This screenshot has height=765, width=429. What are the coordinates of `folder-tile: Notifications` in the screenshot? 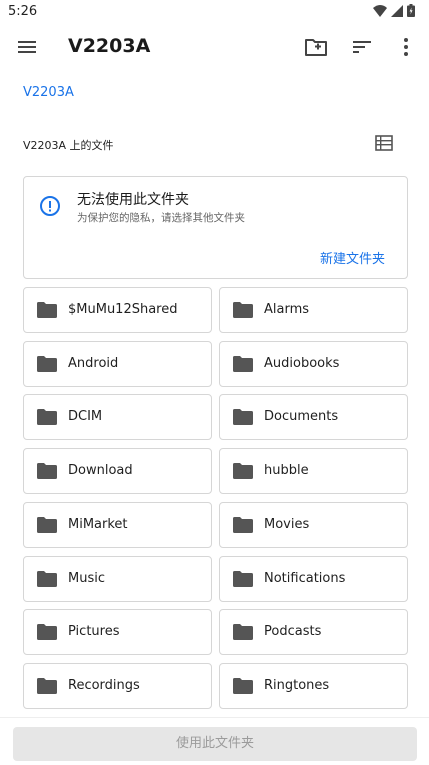 It's located at (313, 578).